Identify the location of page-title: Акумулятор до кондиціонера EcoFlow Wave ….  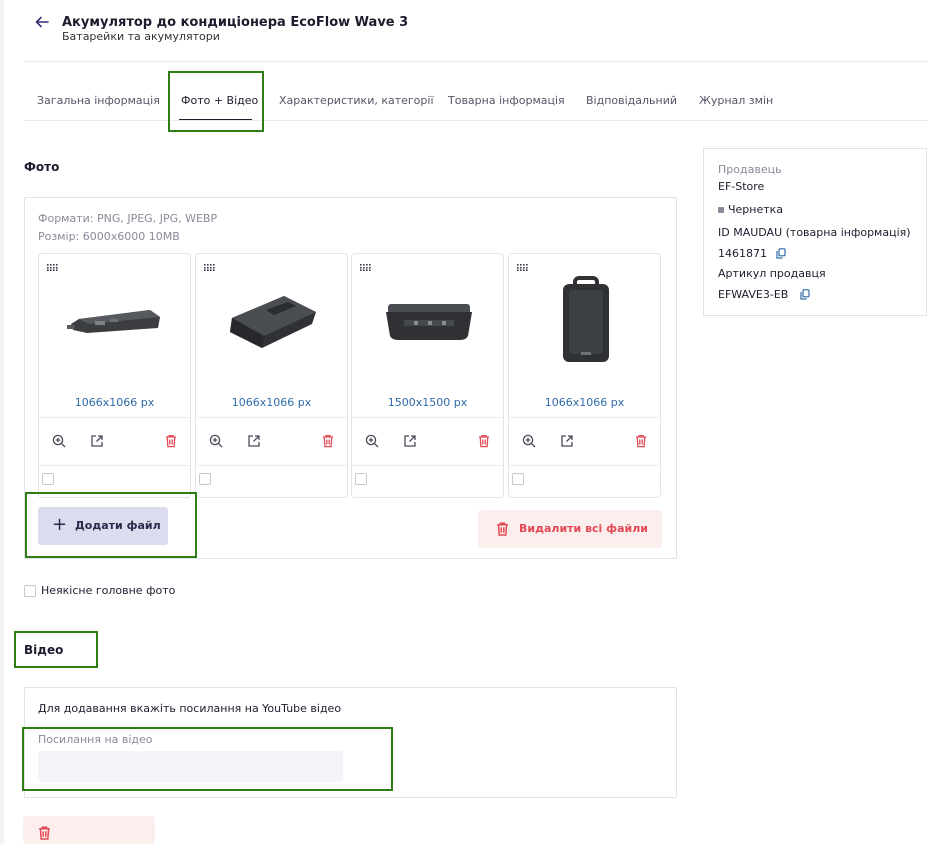
(235, 22).